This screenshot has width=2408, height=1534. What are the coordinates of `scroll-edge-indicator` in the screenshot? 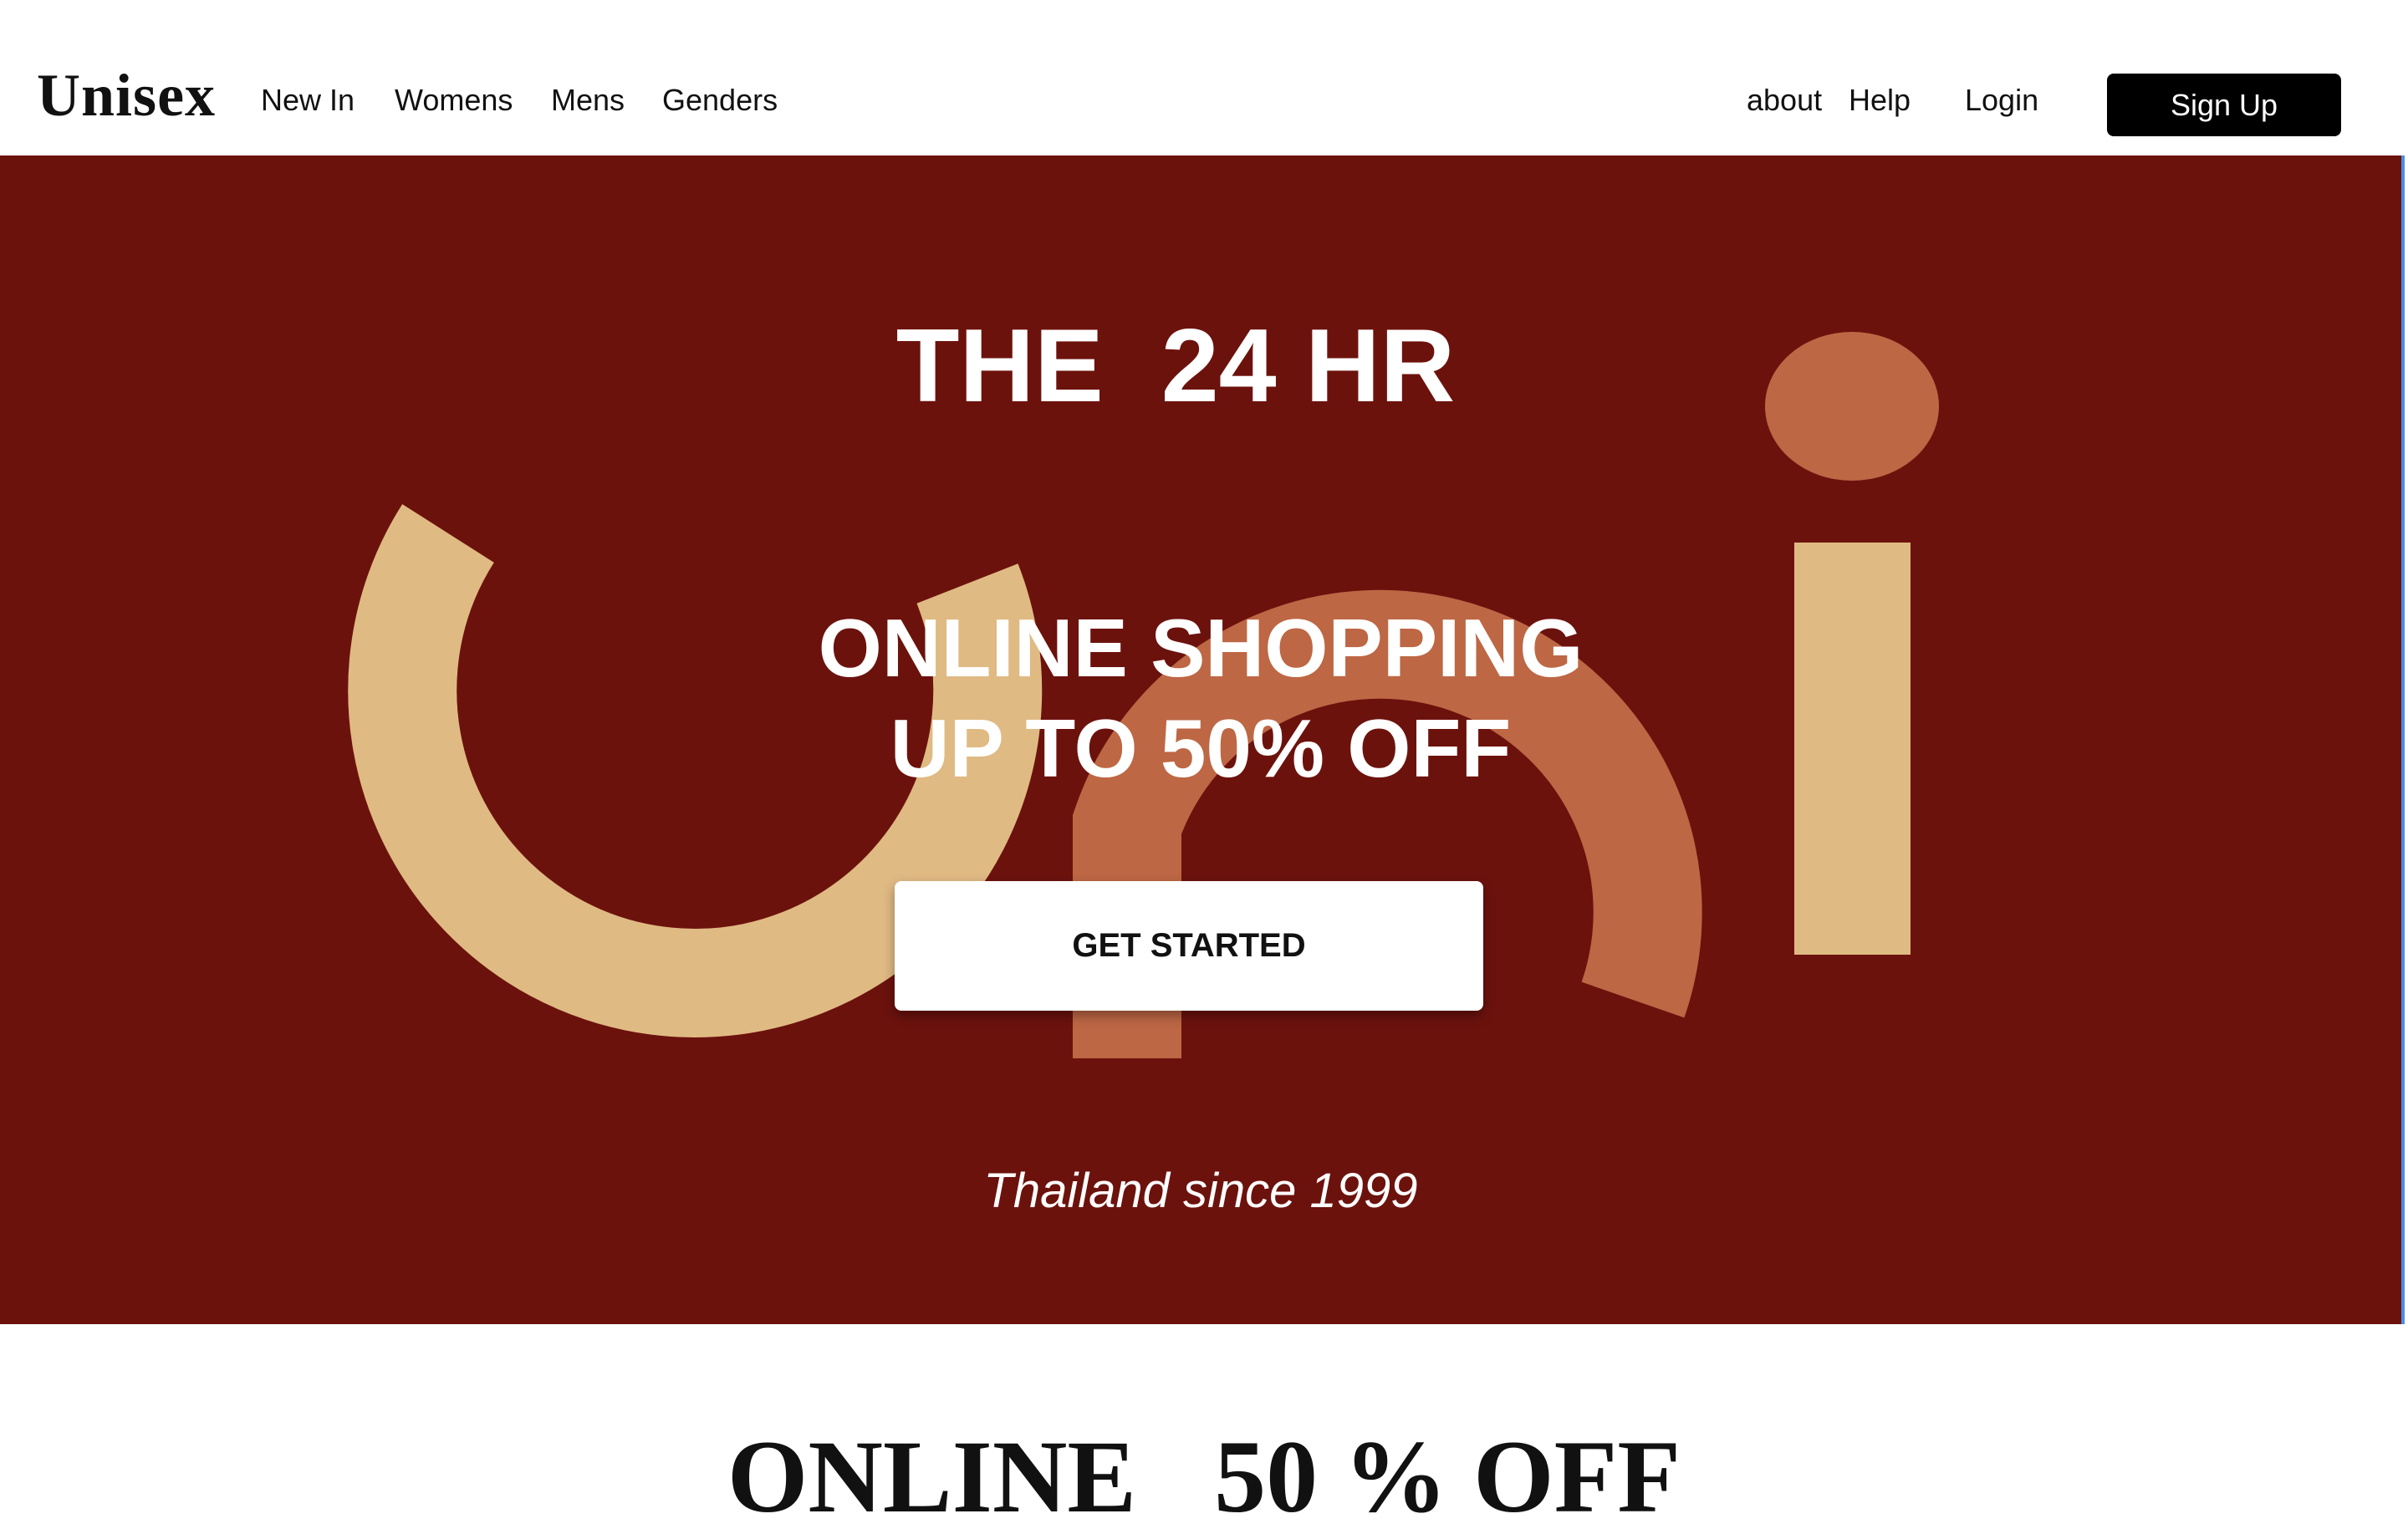 It's located at (2403, 739).